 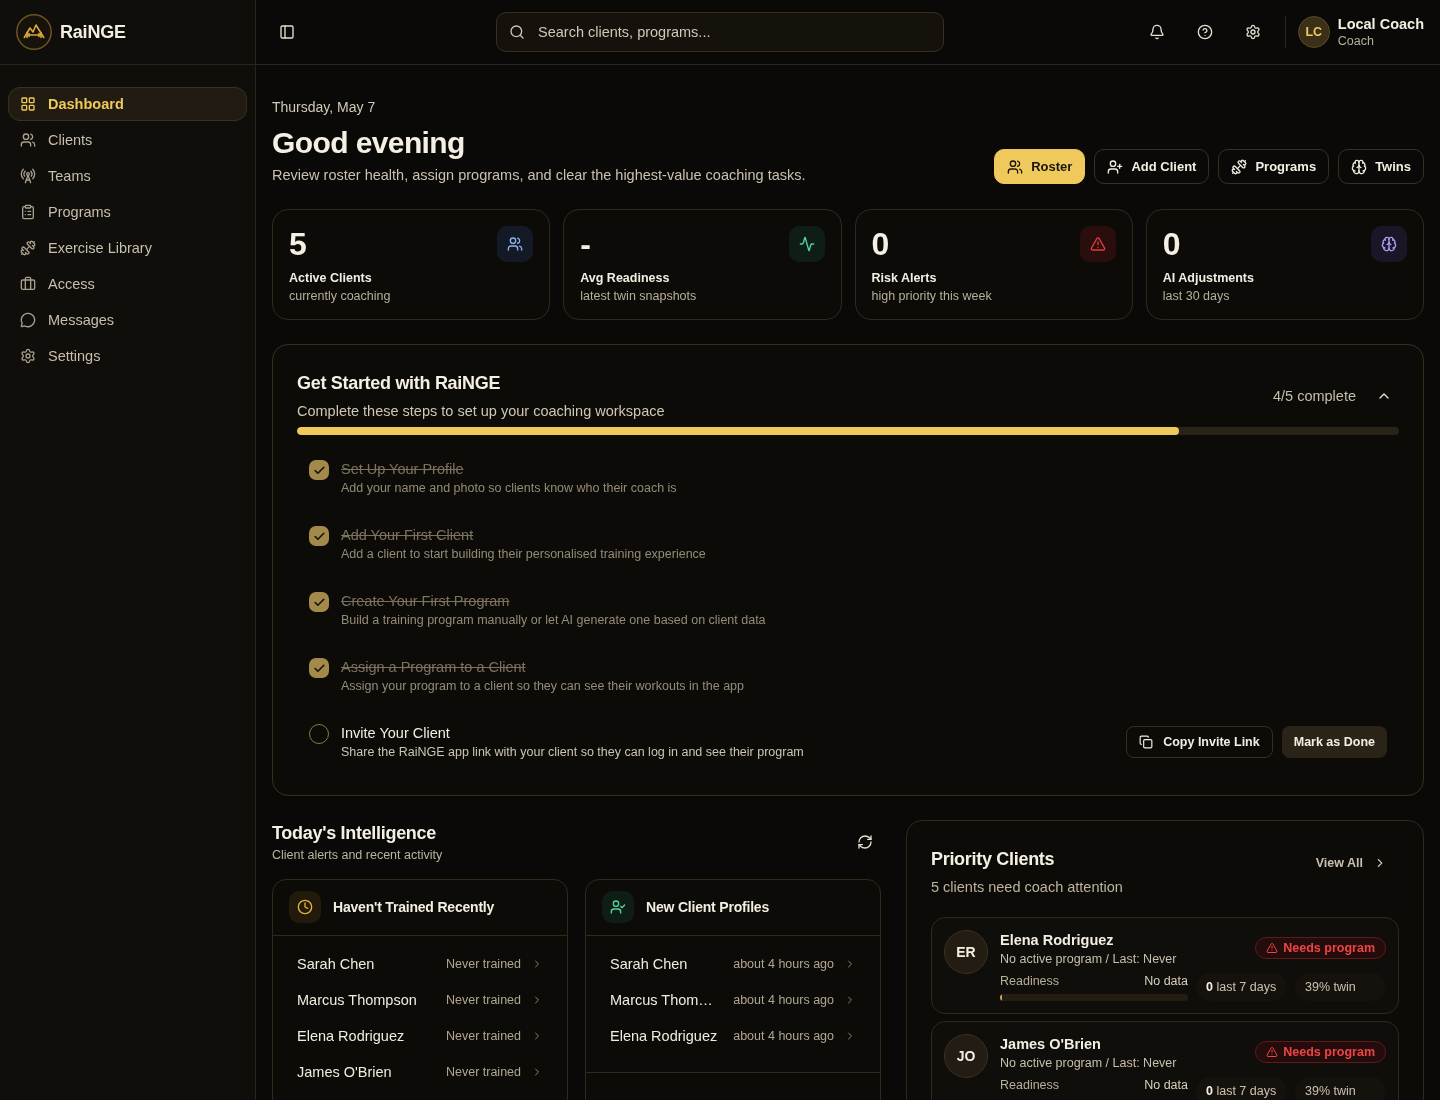 What do you see at coordinates (586, 244) in the screenshot?
I see `stat-value: -` at bounding box center [586, 244].